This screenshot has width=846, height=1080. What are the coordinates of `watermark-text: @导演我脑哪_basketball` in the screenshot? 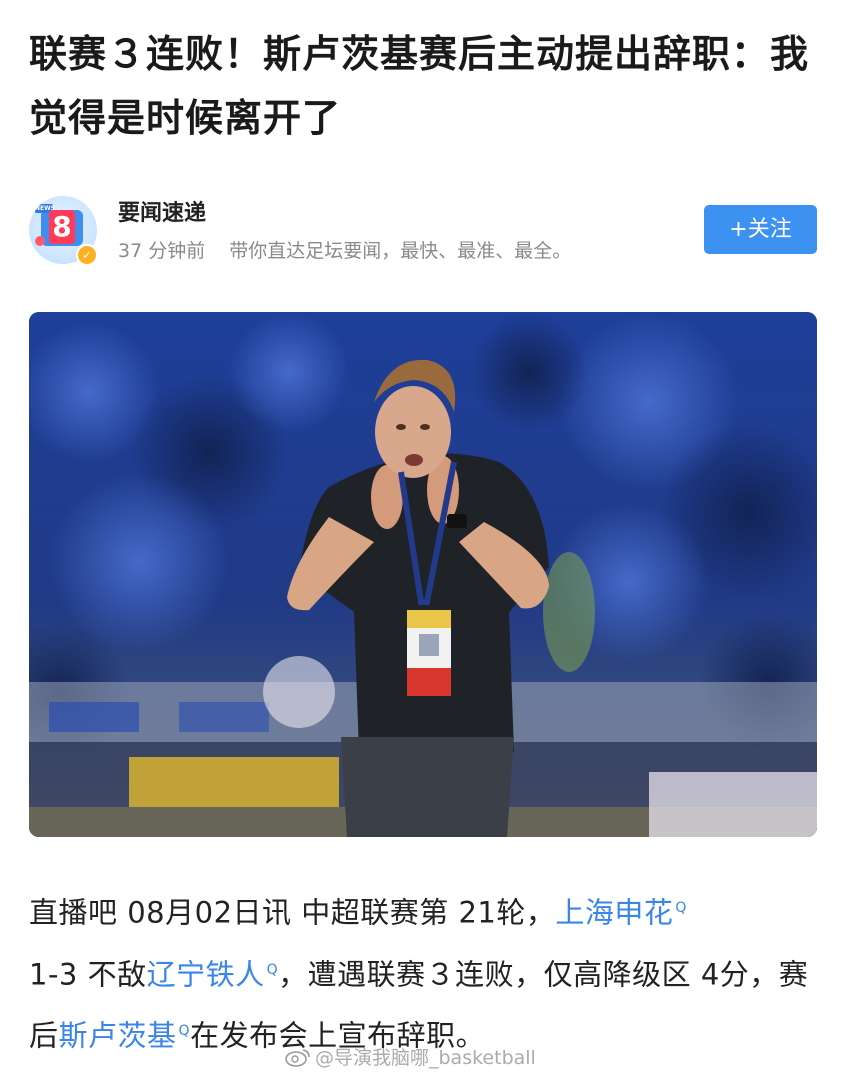 It's located at (425, 1058).